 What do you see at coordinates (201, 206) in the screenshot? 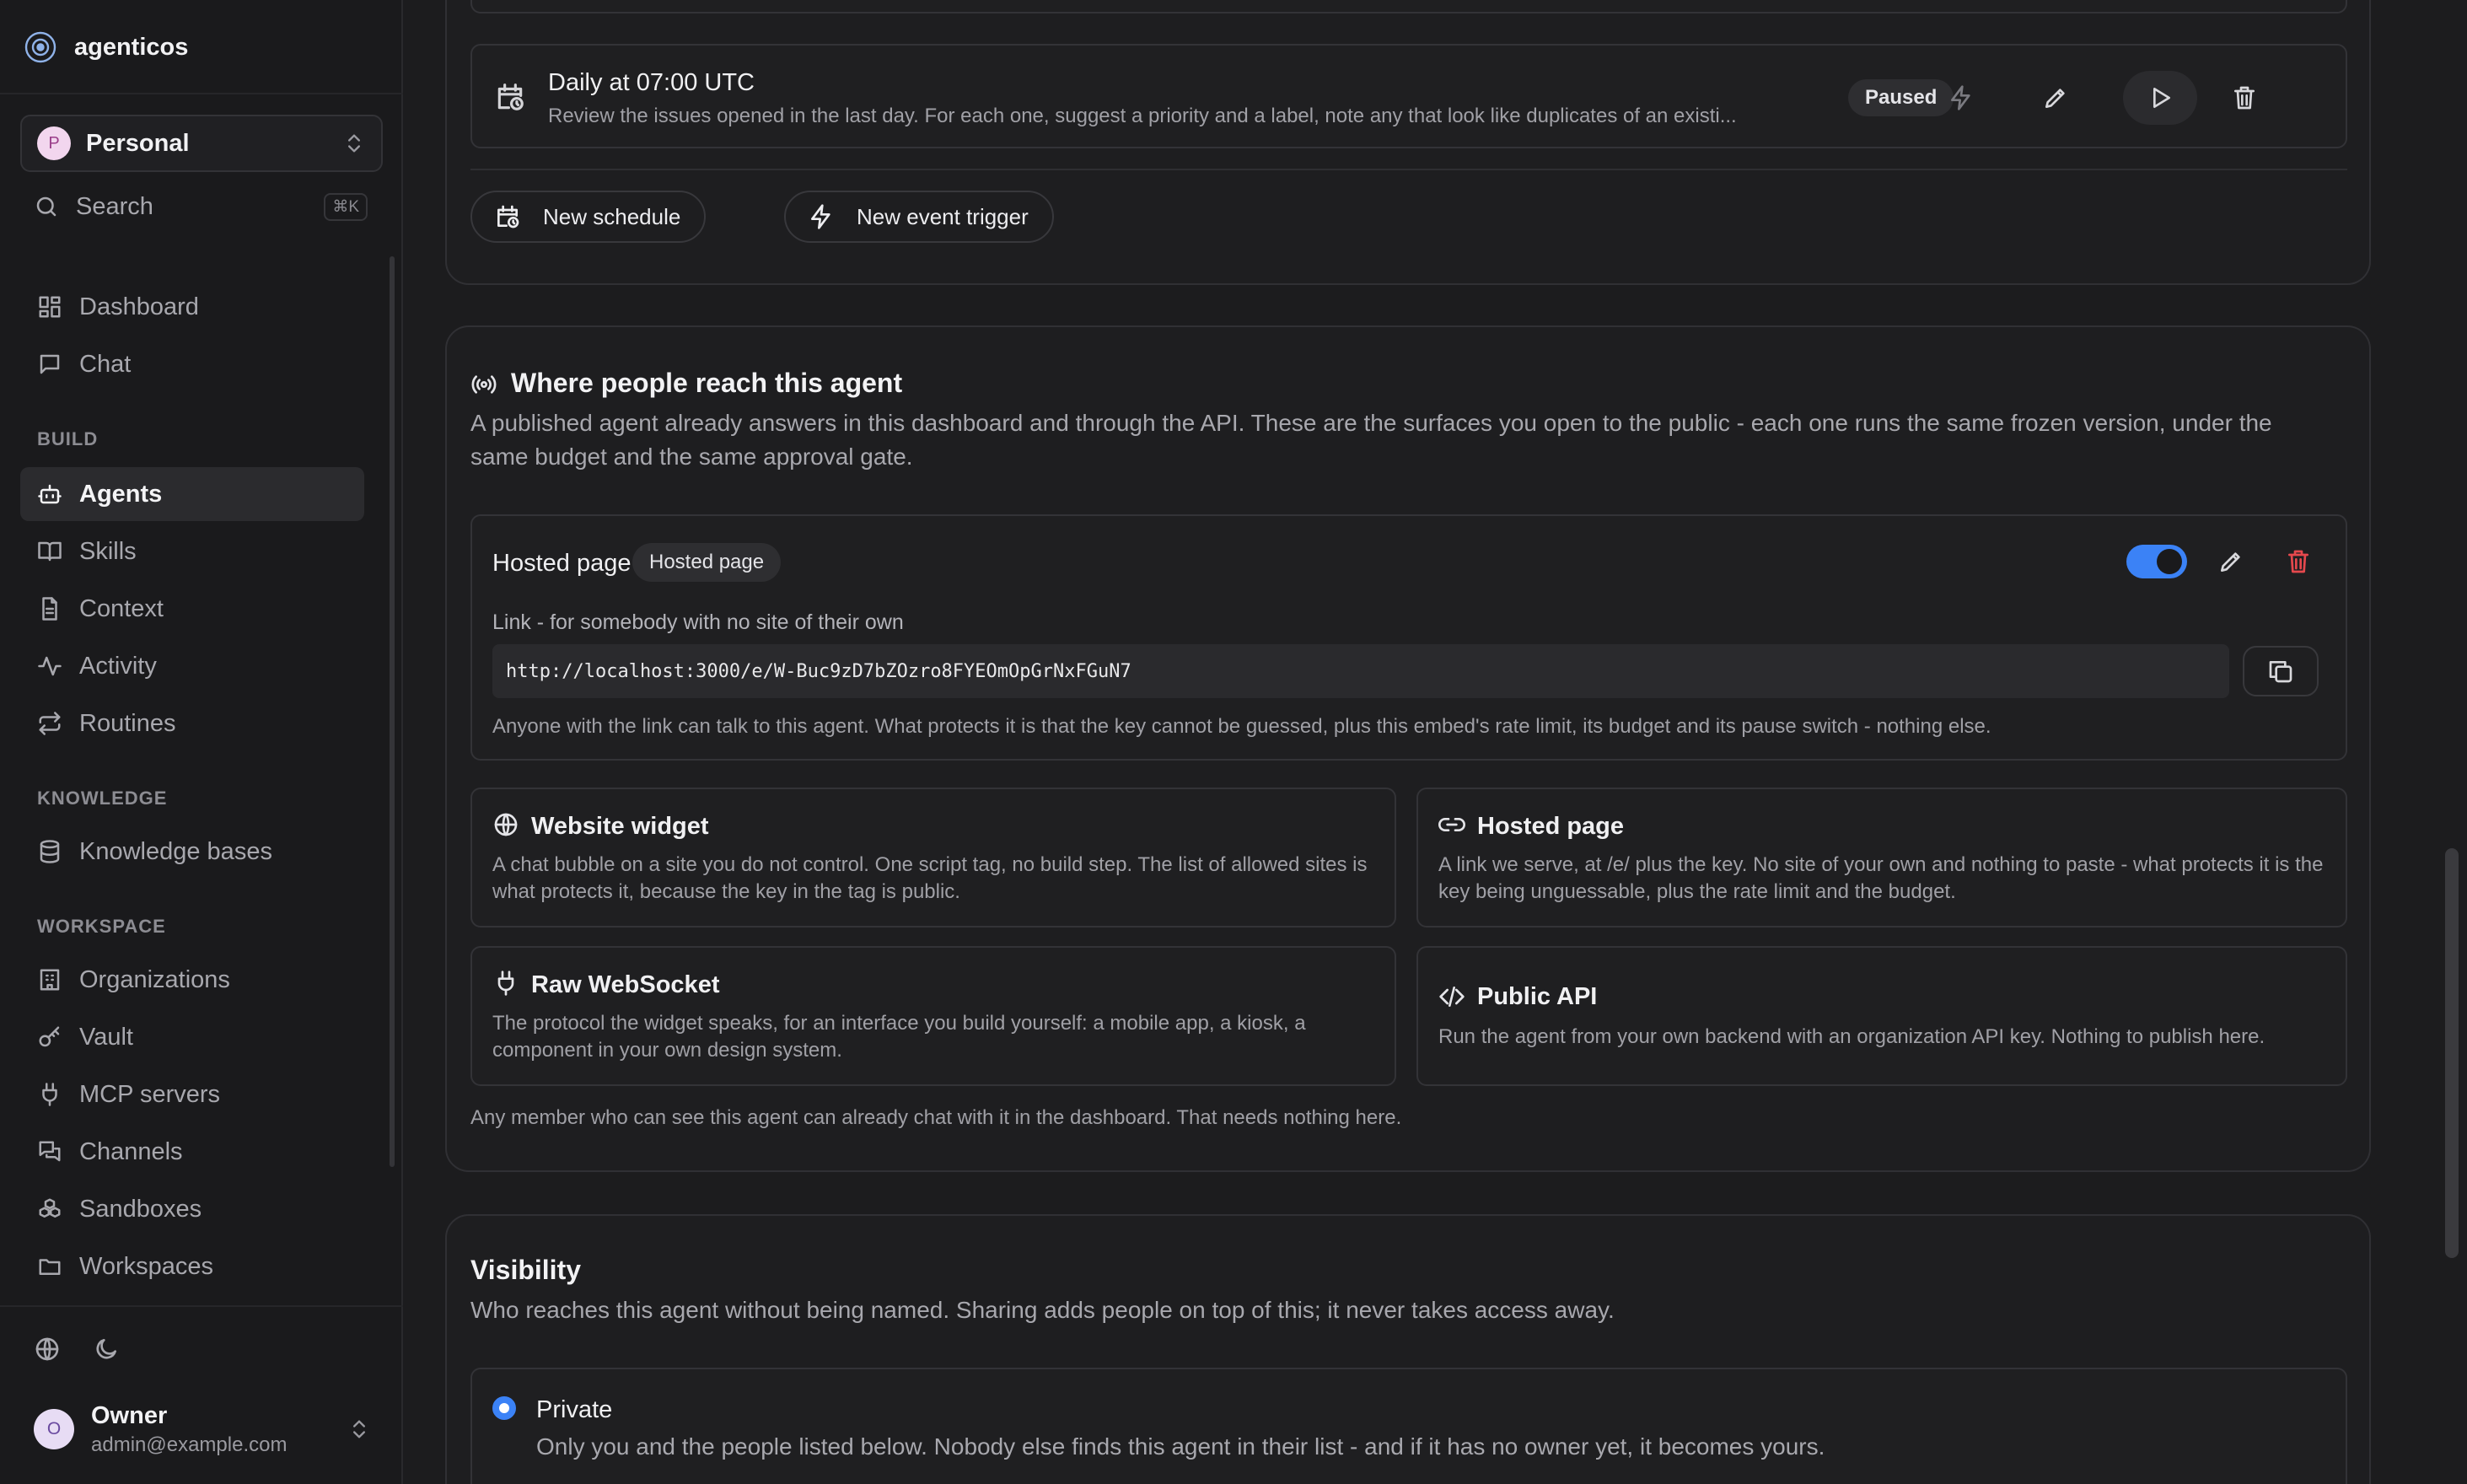
I see `search-button: Search ⌘K` at bounding box center [201, 206].